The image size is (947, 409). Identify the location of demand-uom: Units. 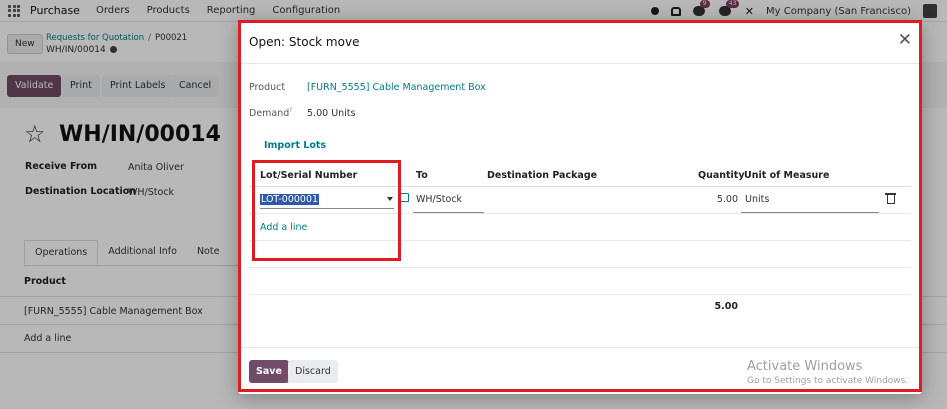
(343, 113).